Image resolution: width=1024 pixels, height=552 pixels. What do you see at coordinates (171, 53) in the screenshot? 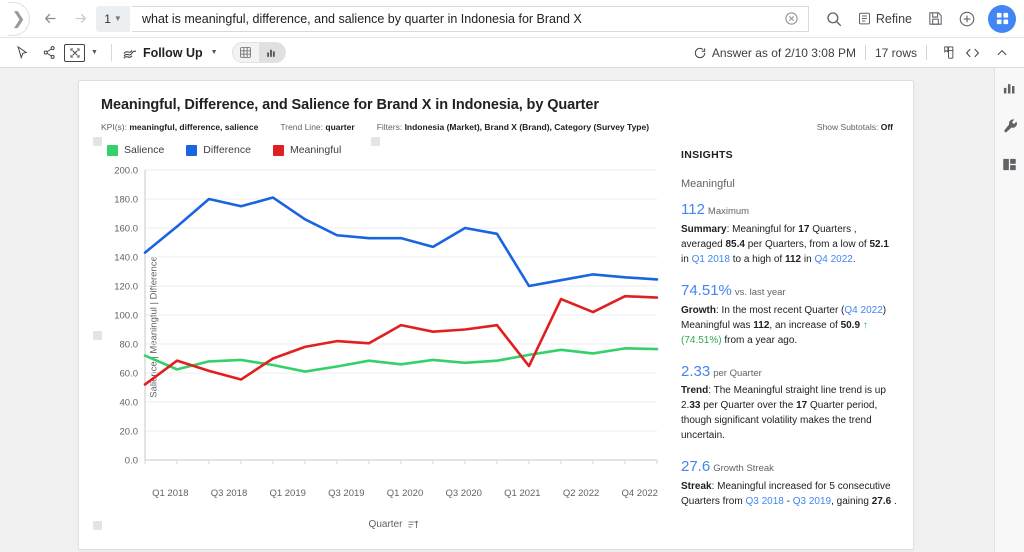
I see `follow-up-button: Follow Up ▼` at bounding box center [171, 53].